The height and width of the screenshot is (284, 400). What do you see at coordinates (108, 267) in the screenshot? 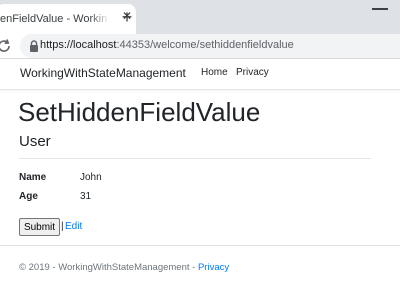
I see `footer-copyright: © 2019 - WorkingWithStateManagement -` at bounding box center [108, 267].